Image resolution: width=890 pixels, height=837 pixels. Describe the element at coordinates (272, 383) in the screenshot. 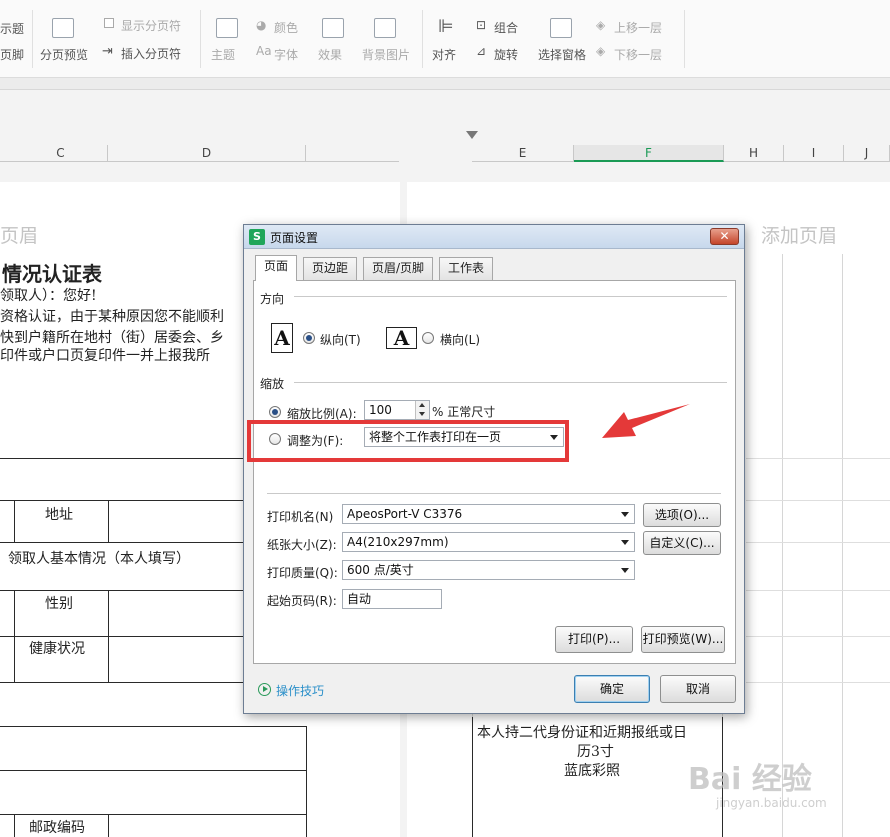

I see `scaling-group-title: 缩放` at that location.